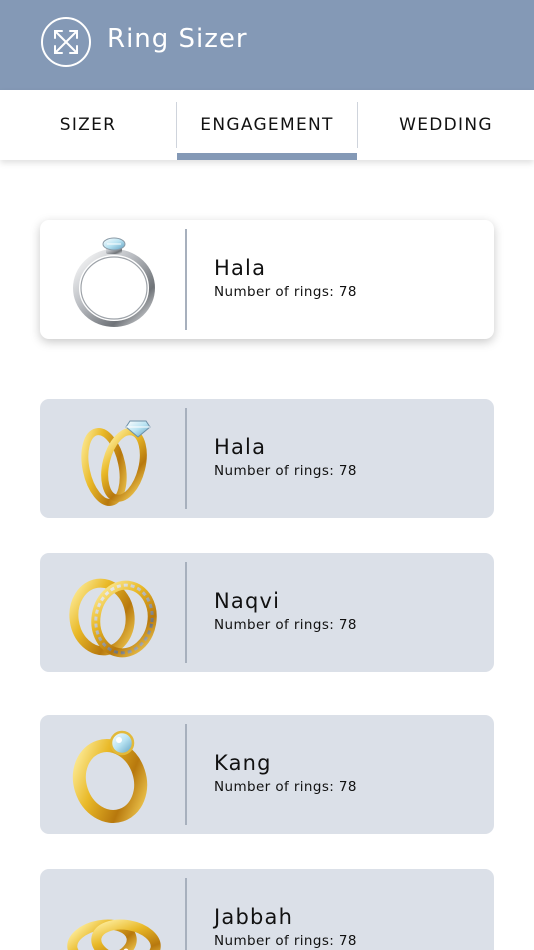 The width and height of the screenshot is (534, 950). What do you see at coordinates (114, 914) in the screenshot?
I see `gold-band-pair-icon` at bounding box center [114, 914].